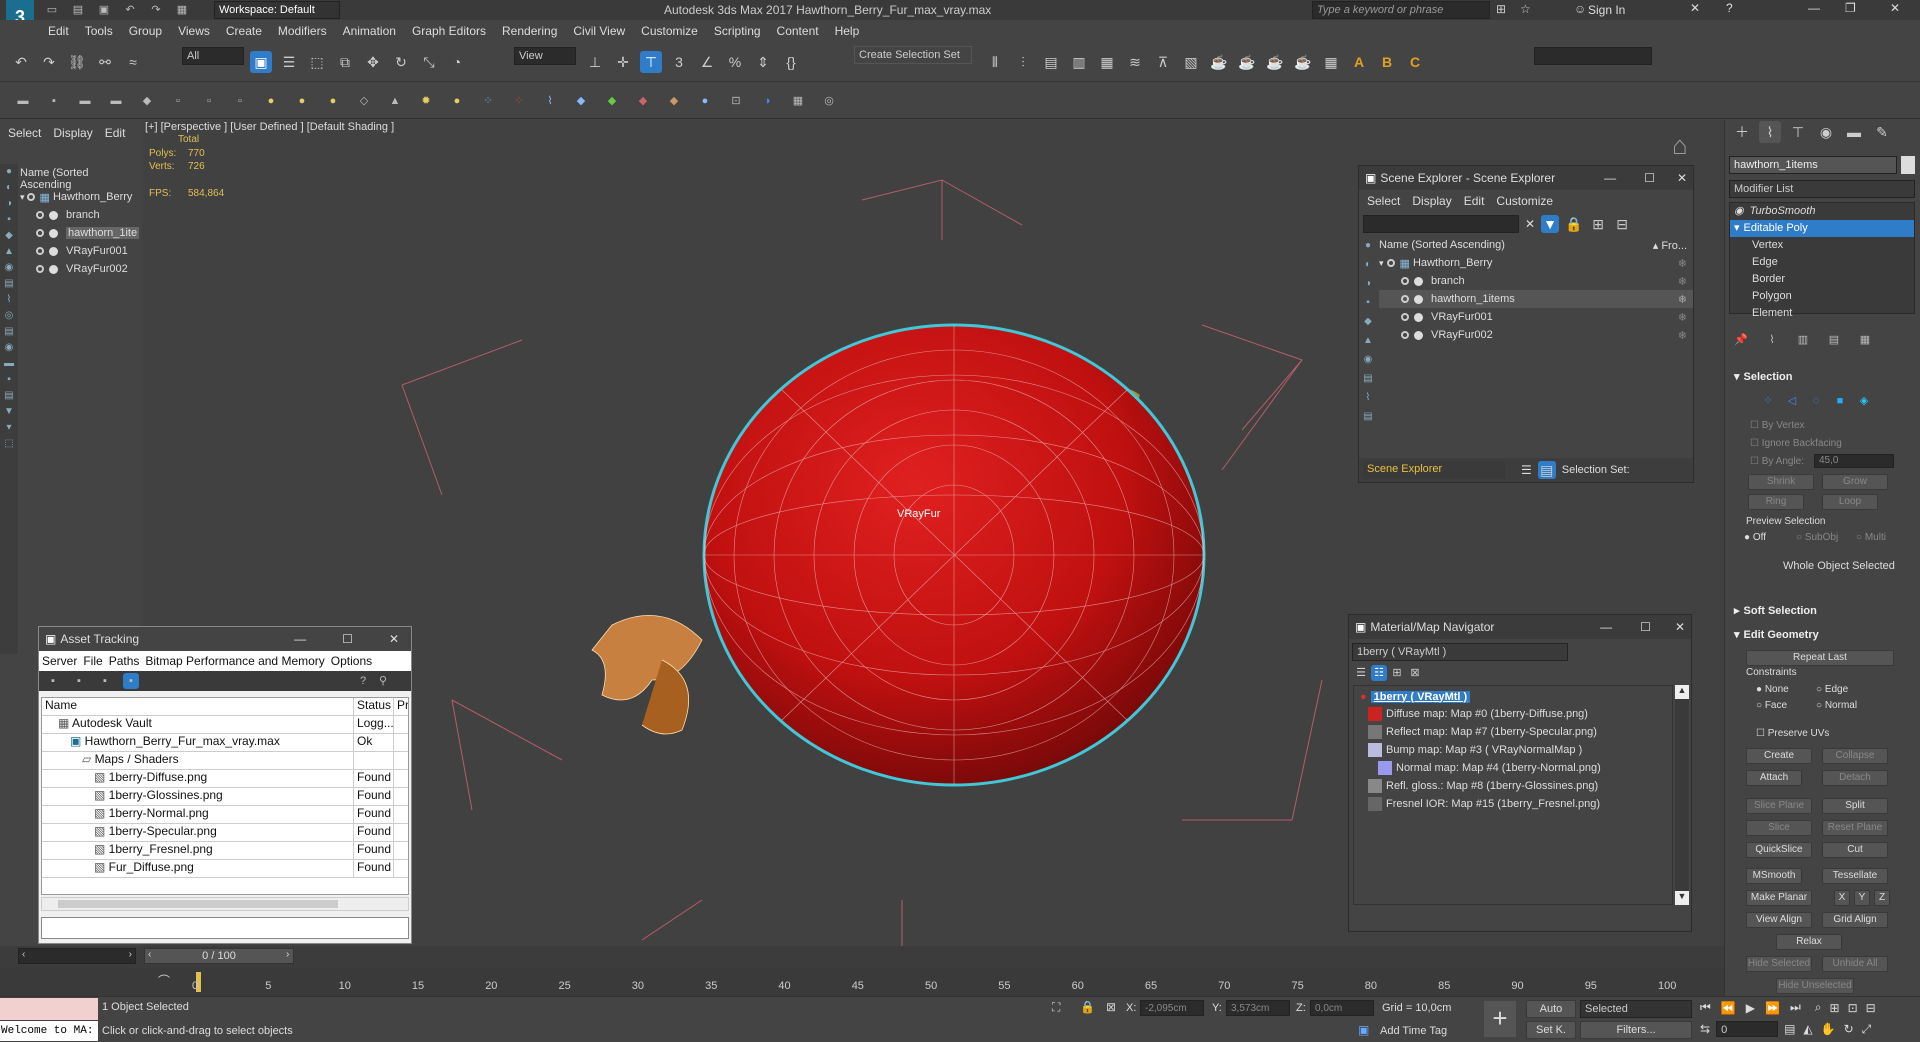  What do you see at coordinates (707, 62) in the screenshot?
I see `angle-snap-icon: ∠` at bounding box center [707, 62].